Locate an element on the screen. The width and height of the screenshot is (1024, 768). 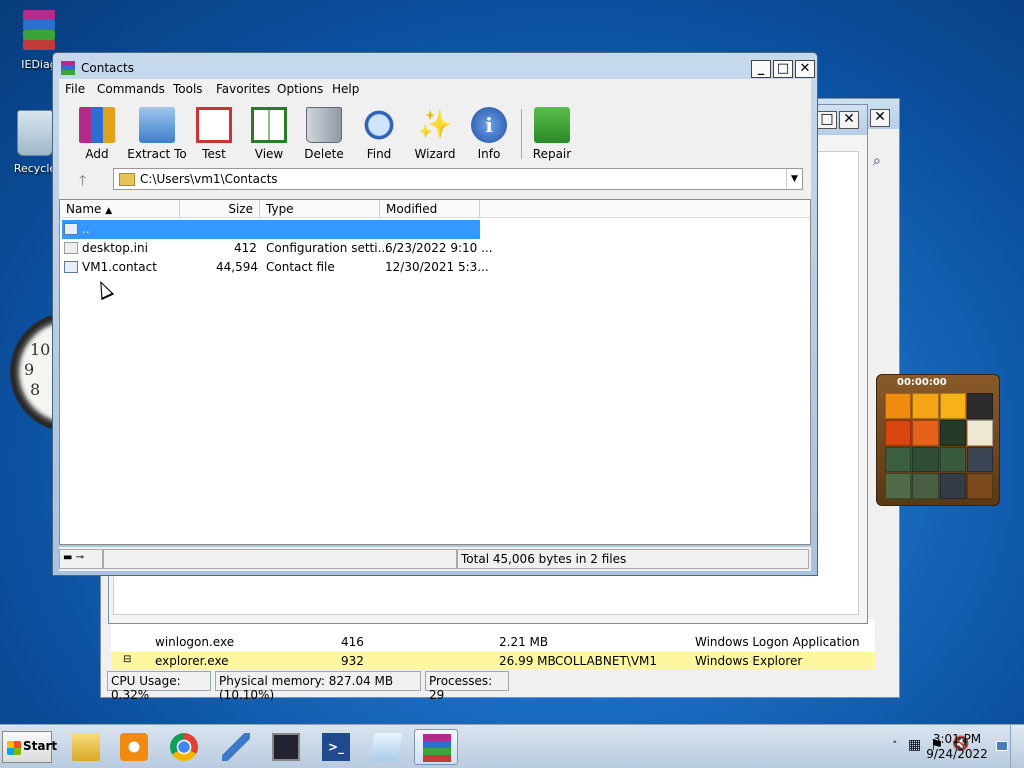
start-button: Start is located at coordinates (29, 747).